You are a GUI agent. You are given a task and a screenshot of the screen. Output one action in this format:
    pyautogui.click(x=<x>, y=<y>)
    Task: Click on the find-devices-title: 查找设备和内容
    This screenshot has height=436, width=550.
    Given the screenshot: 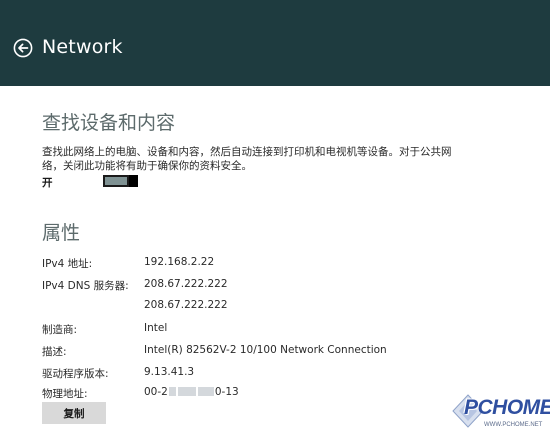 What is the action you would take?
    pyautogui.click(x=109, y=123)
    